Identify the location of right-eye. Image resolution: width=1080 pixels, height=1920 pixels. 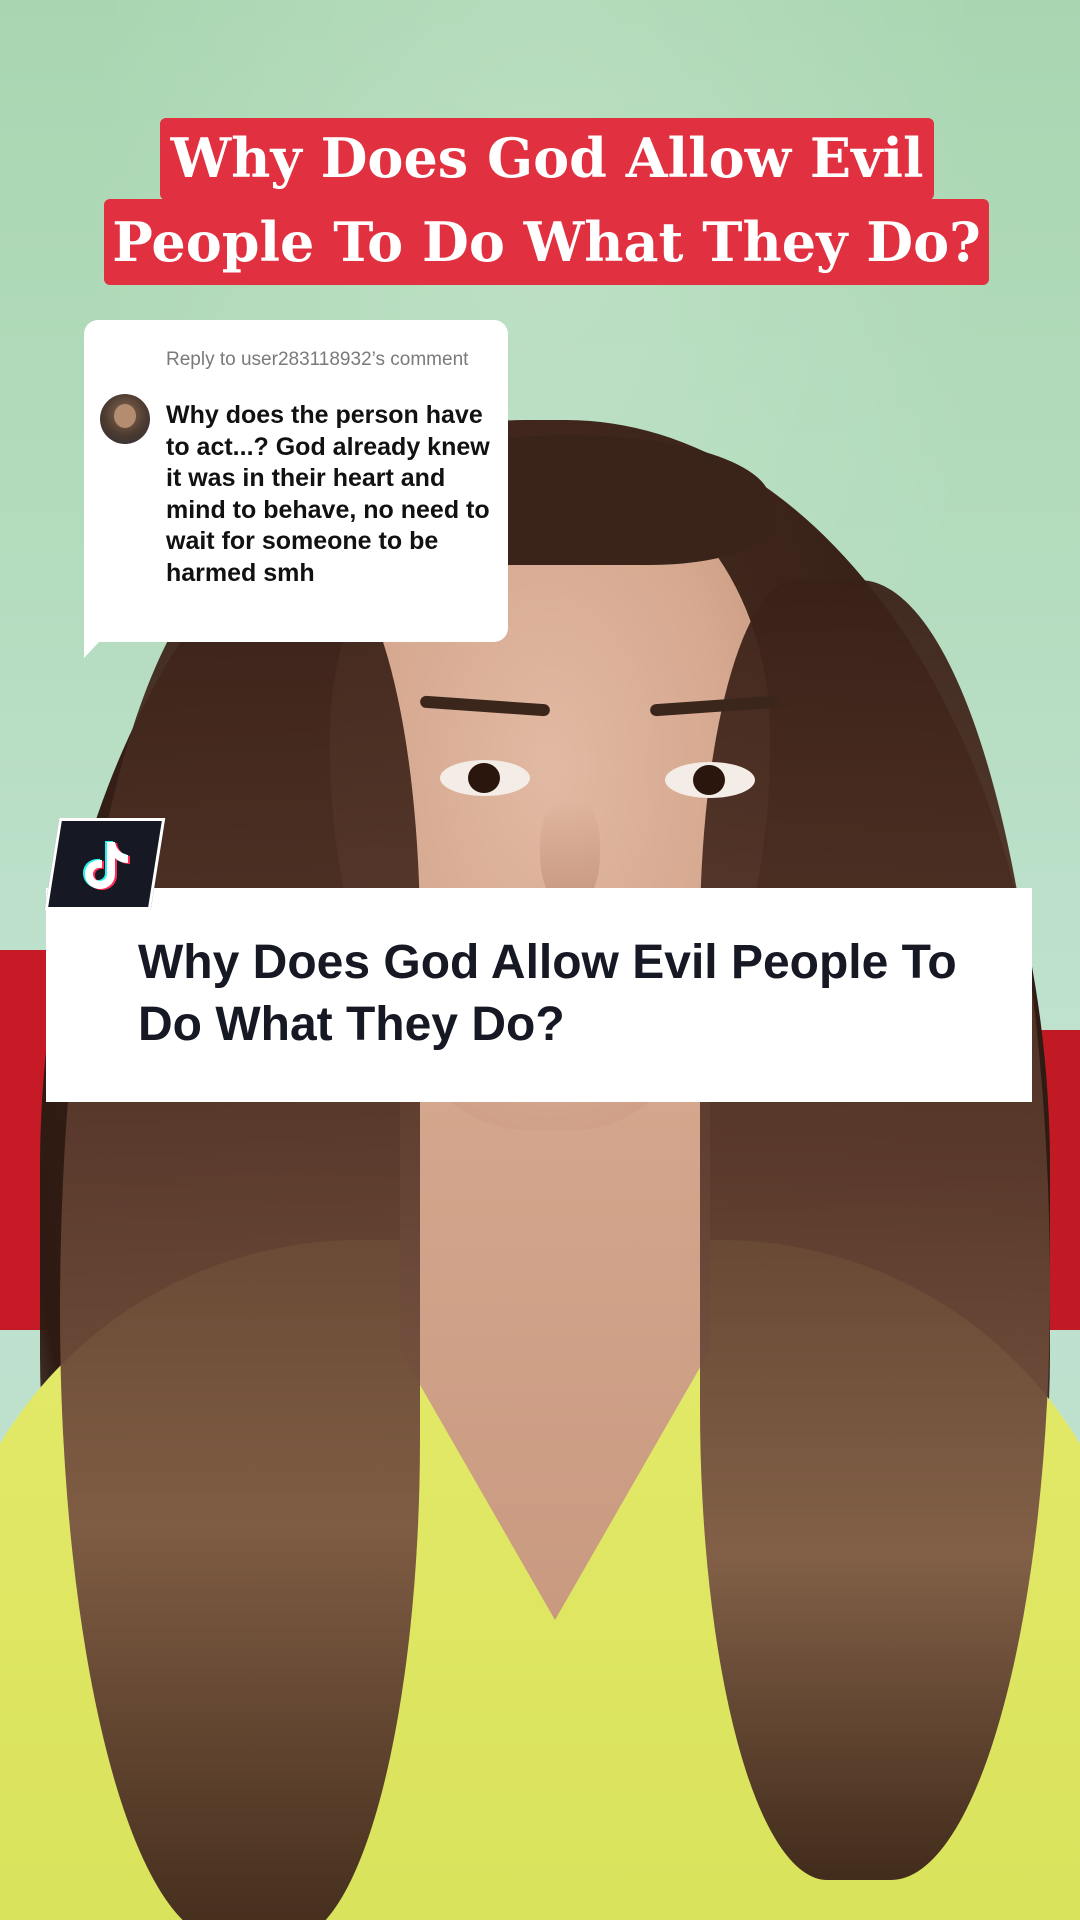
(710, 780).